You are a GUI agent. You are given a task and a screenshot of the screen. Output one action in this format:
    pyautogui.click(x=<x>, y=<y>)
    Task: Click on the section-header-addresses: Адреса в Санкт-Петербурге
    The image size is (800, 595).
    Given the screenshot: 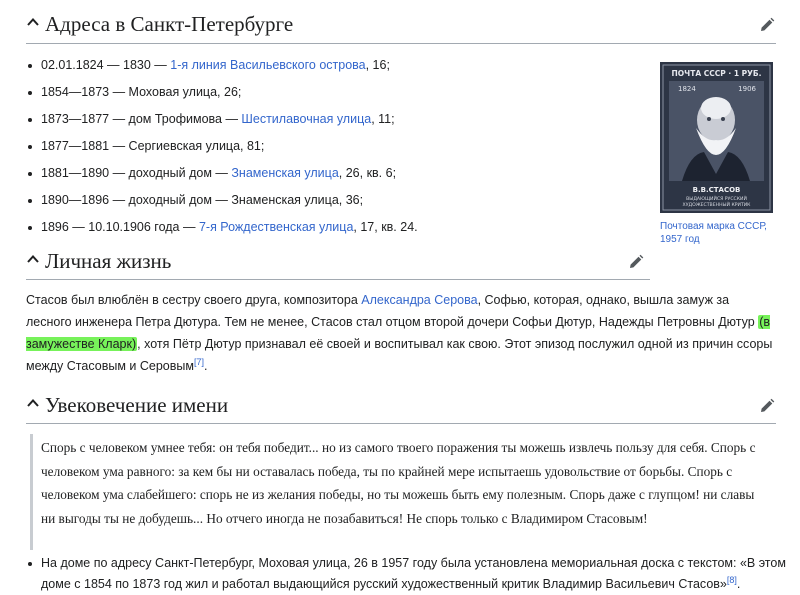 What is the action you would take?
    pyautogui.click(x=400, y=24)
    